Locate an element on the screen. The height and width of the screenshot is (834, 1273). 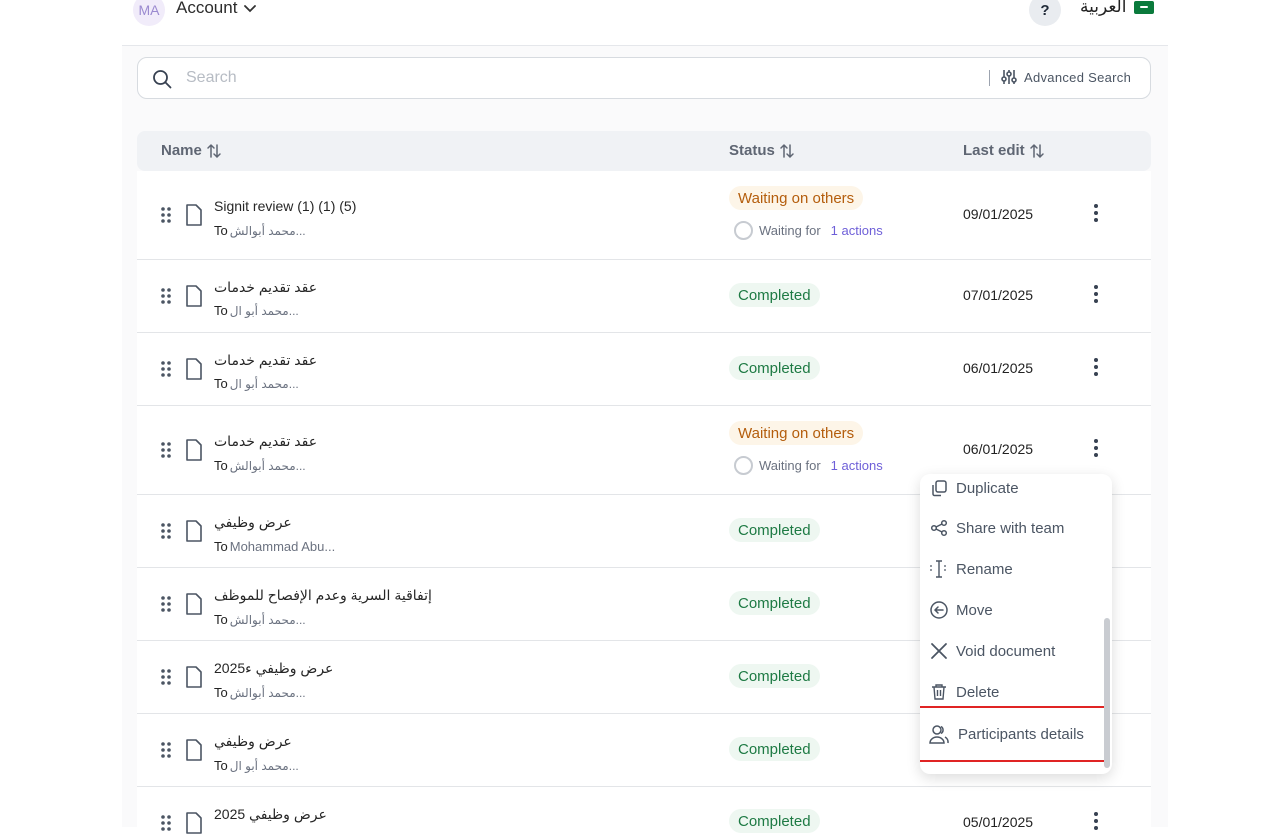
menu-item-label: Share with team is located at coordinates (1010, 528).